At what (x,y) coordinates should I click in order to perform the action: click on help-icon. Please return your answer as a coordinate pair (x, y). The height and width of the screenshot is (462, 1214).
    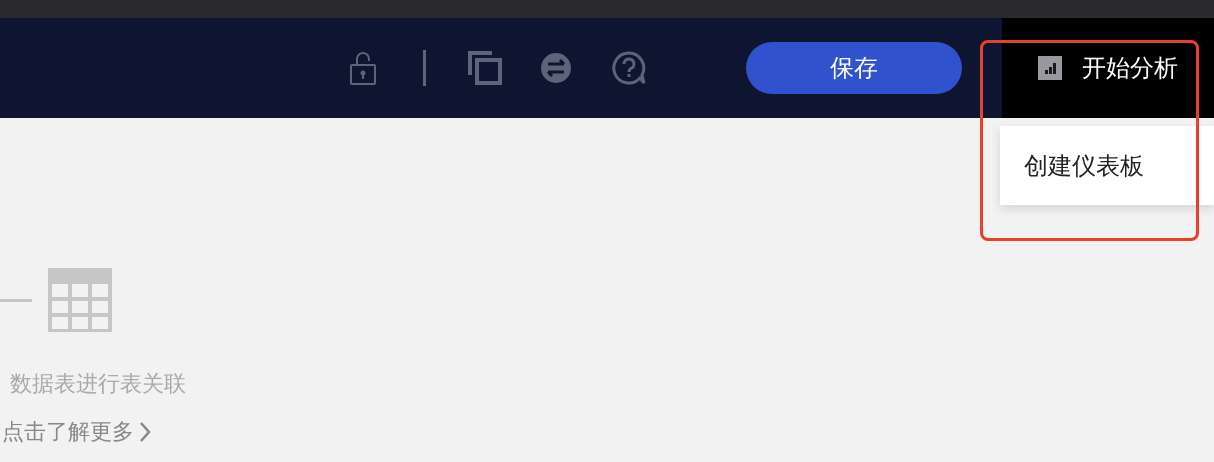
    Looking at the image, I should click on (629, 68).